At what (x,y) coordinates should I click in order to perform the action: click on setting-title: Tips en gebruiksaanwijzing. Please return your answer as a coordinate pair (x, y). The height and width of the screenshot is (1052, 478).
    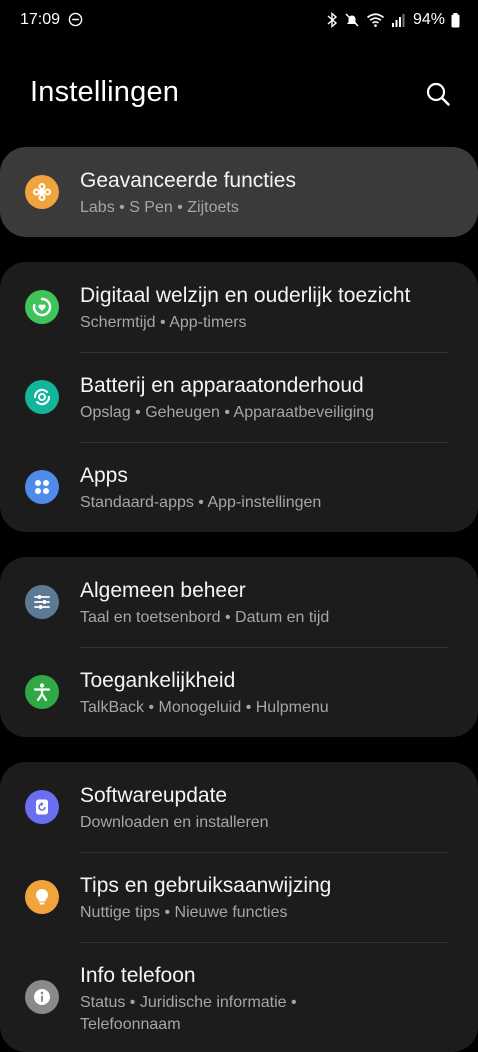
    Looking at the image, I should click on (206, 885).